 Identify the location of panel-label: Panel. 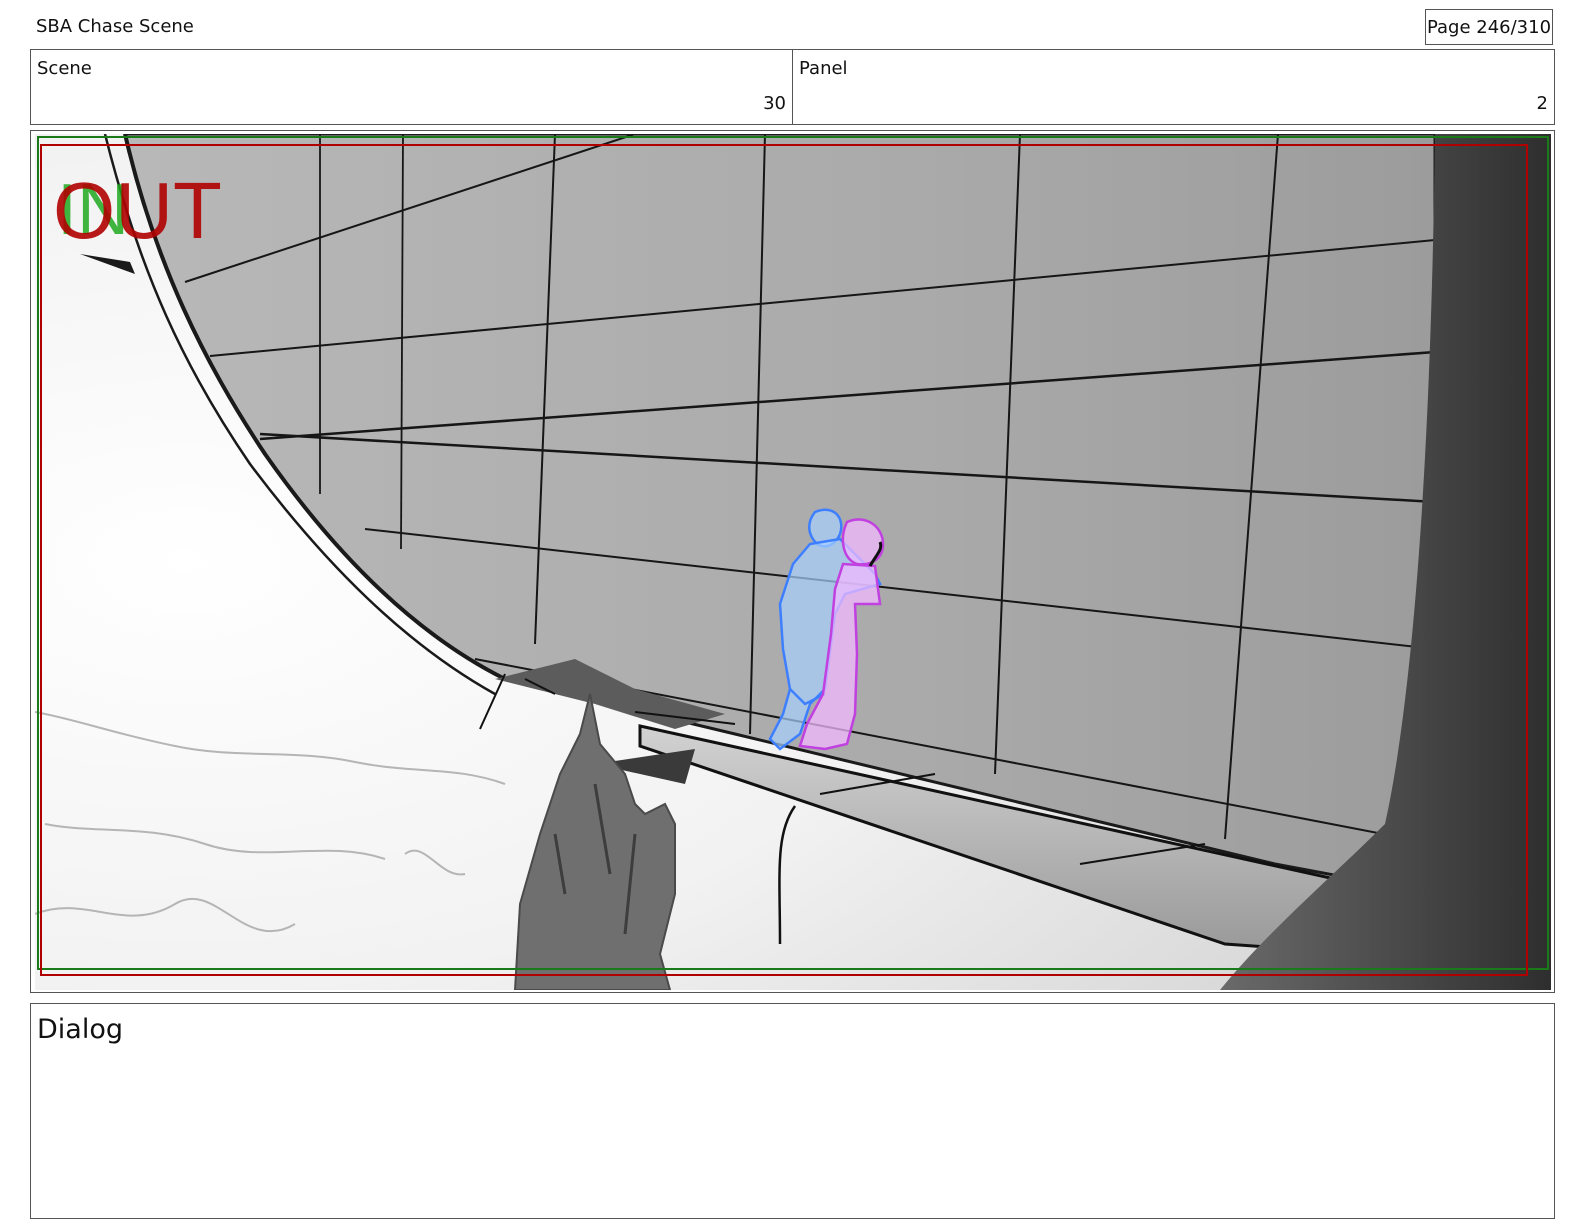
(823, 68).